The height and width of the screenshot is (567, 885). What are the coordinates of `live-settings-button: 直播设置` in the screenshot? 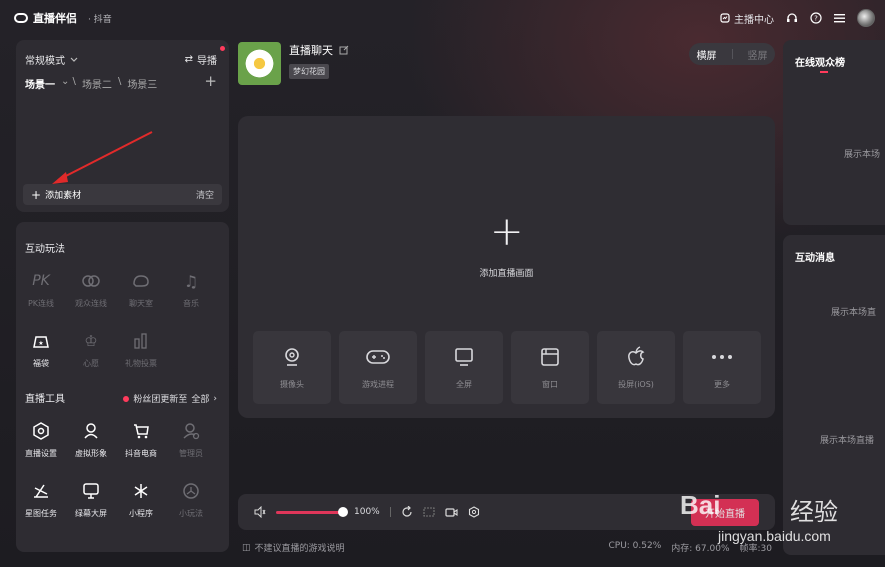 It's located at (41, 439).